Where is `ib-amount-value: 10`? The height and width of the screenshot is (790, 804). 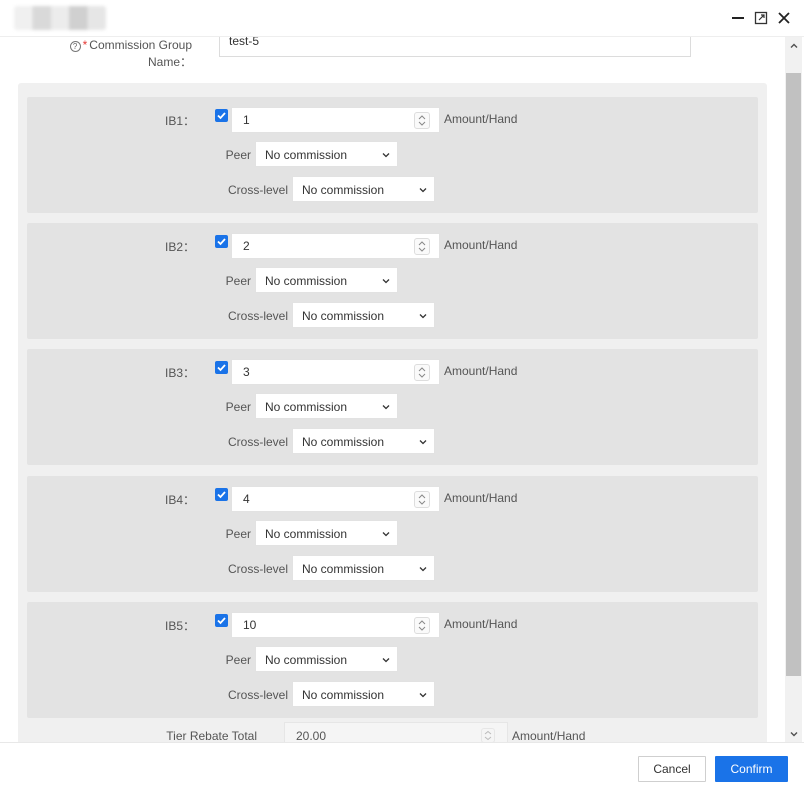
ib-amount-value: 10 is located at coordinates (250, 625).